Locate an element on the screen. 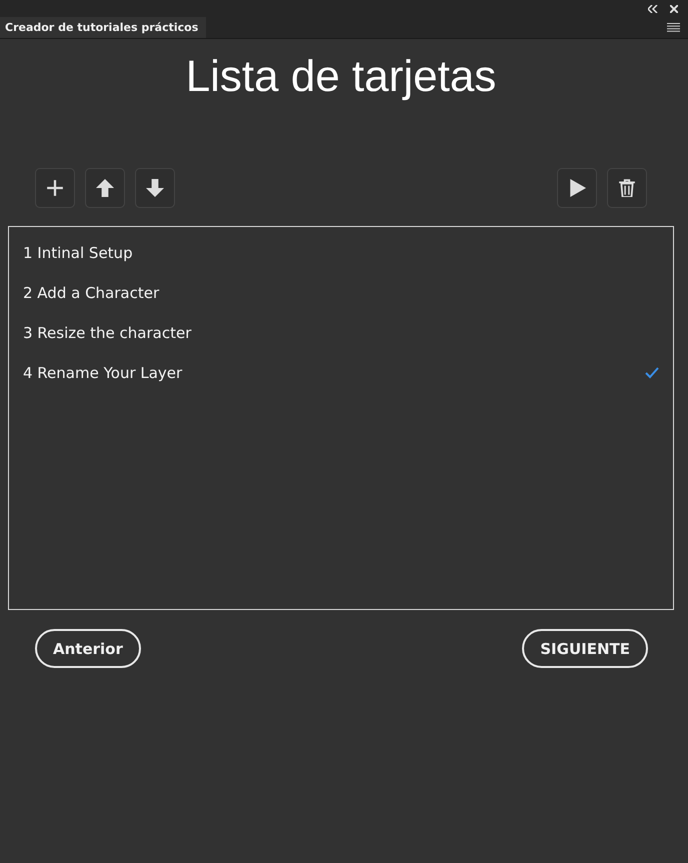 This screenshot has width=688, height=863. trash-icon is located at coordinates (627, 188).